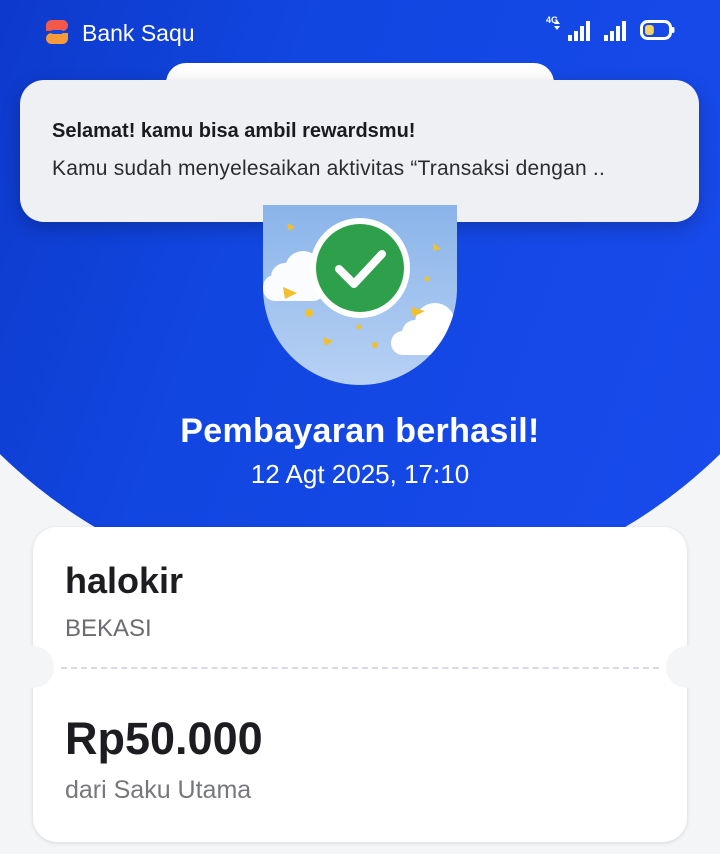 This screenshot has width=720, height=854. Describe the element at coordinates (360, 431) in the screenshot. I see `success-title: Pembayaran berhasil!` at that location.